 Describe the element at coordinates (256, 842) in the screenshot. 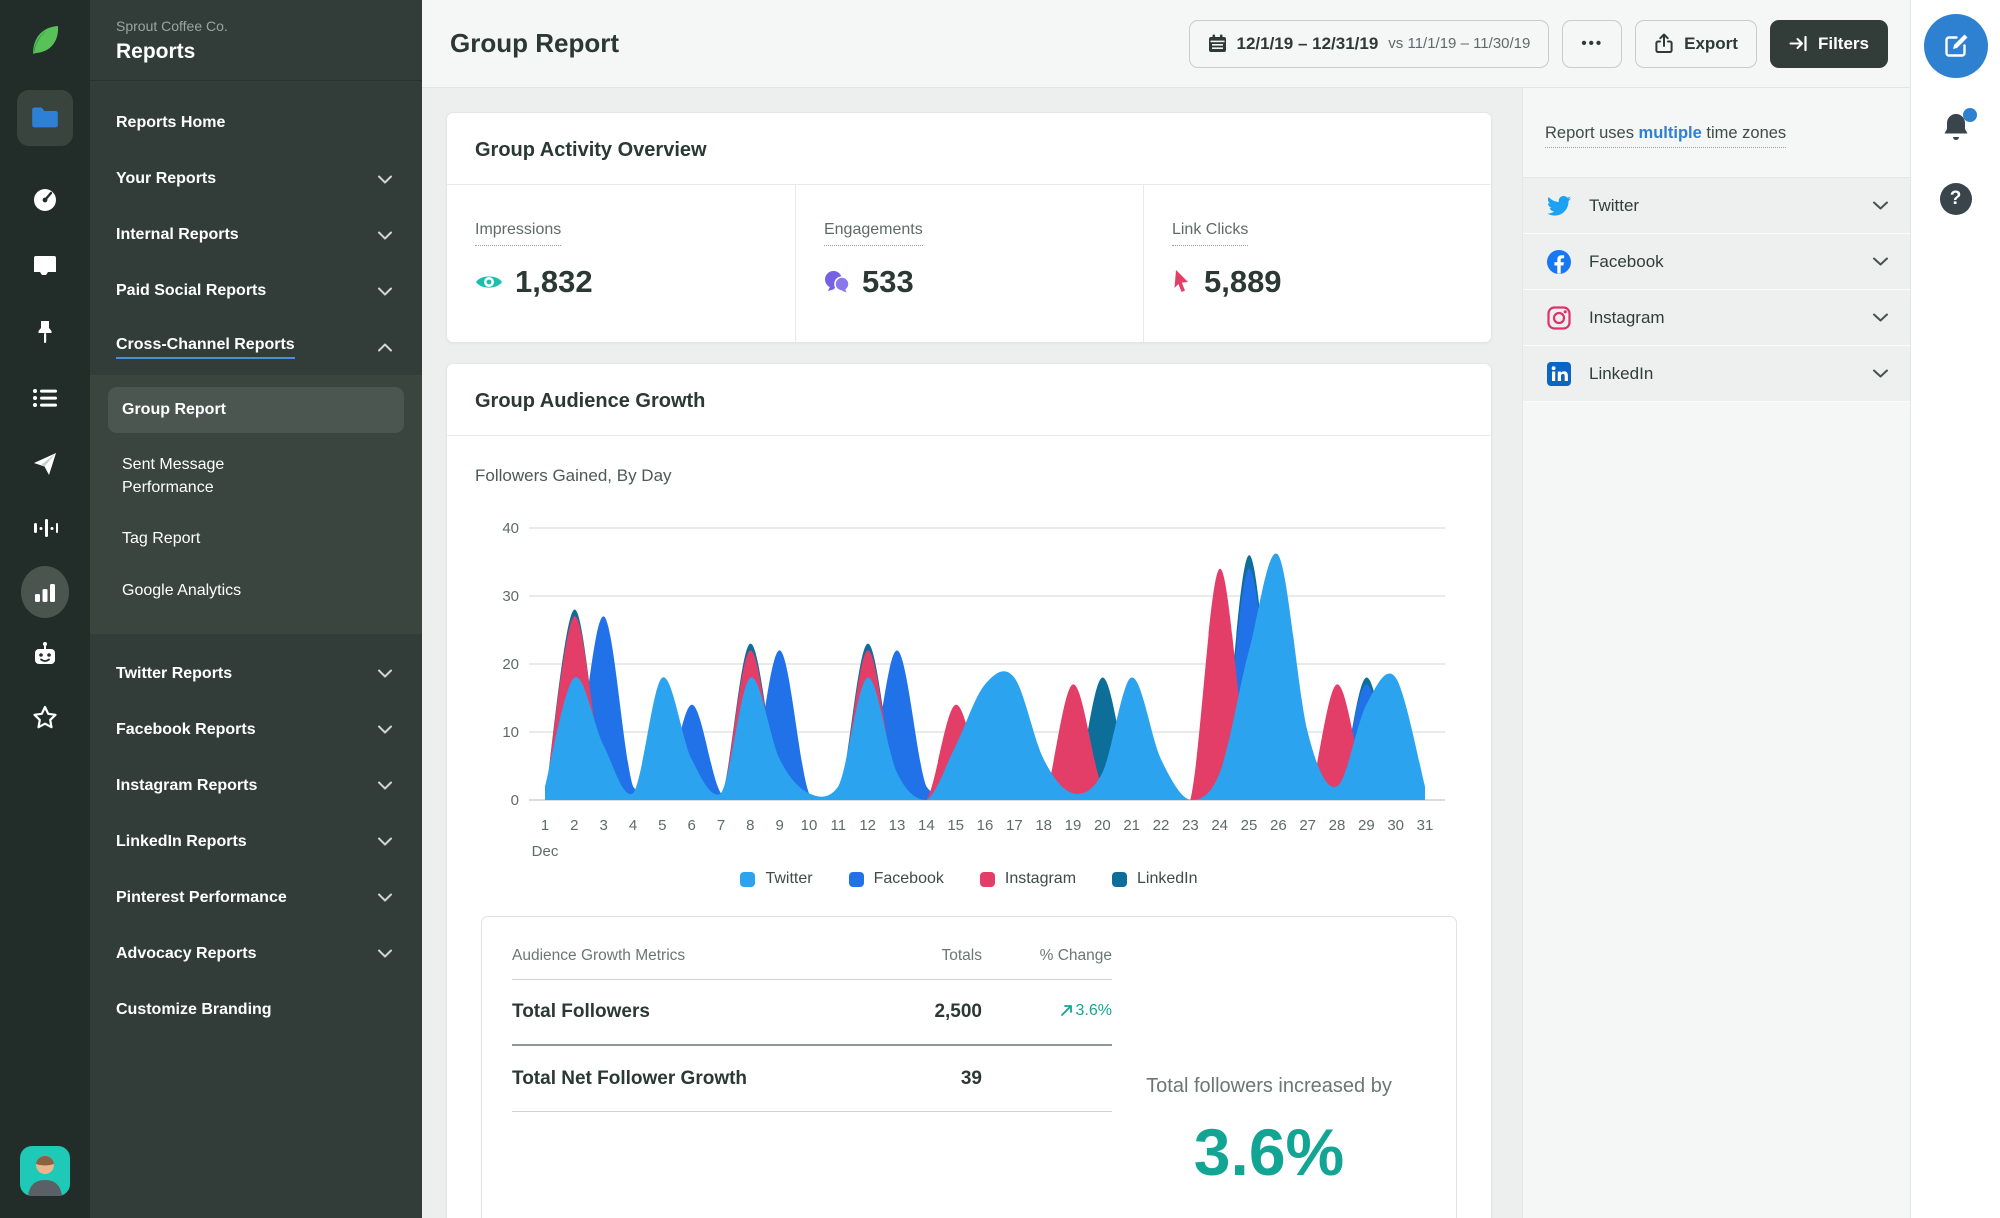

I see `sidebar-item-linkedin-reports: LinkedIn Reports` at that location.